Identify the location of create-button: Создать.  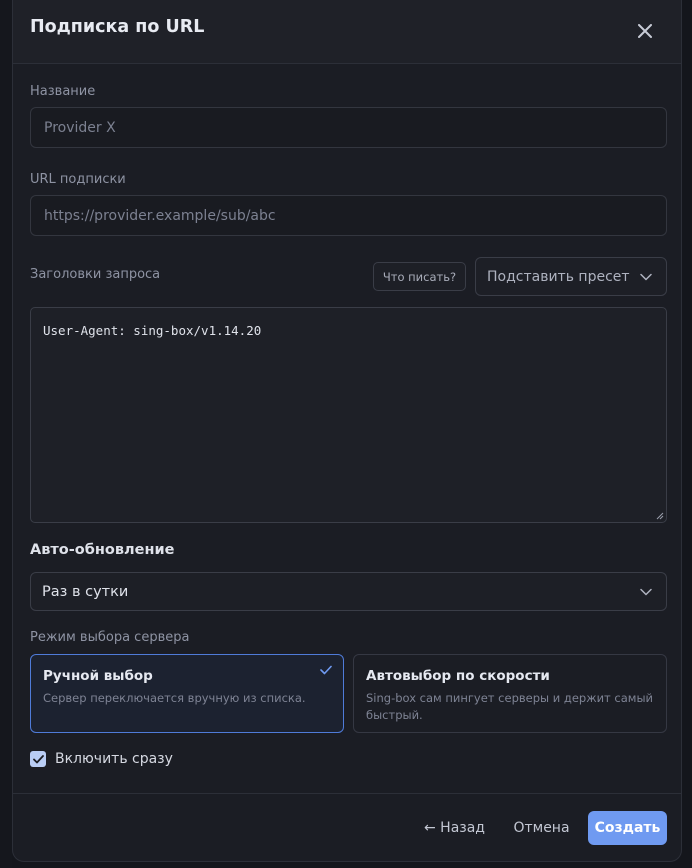
(627, 828).